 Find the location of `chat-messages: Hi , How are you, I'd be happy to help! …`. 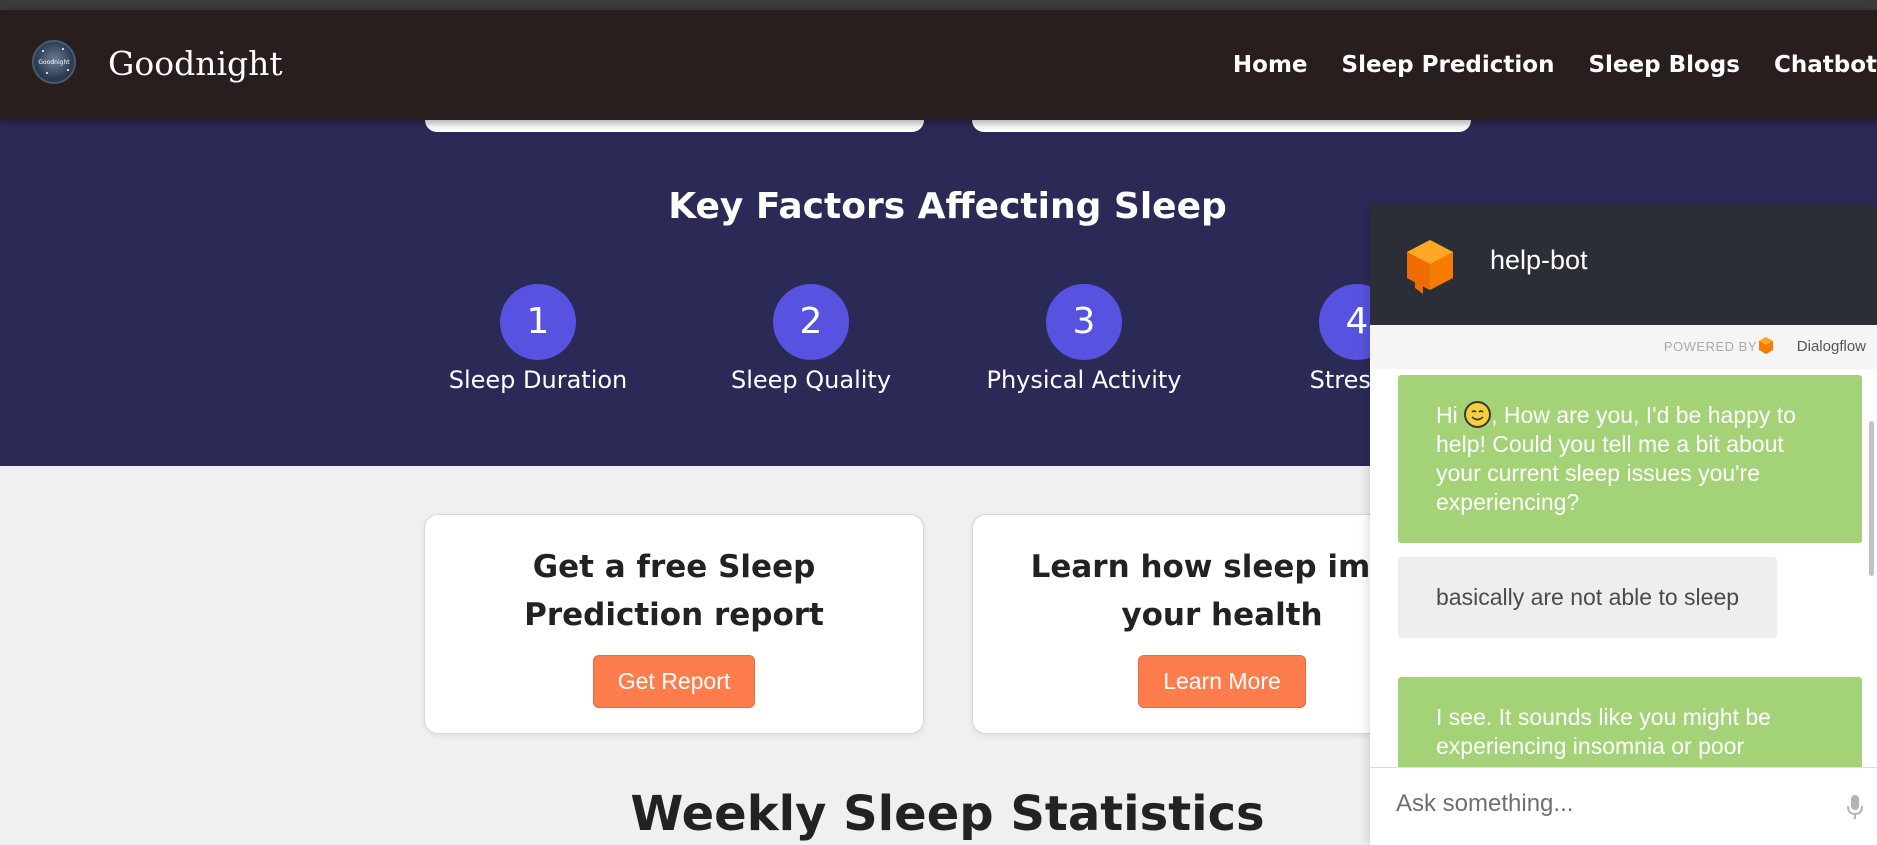

chat-messages: Hi , How are you, I'd be happy to help! … is located at coordinates (1623, 568).